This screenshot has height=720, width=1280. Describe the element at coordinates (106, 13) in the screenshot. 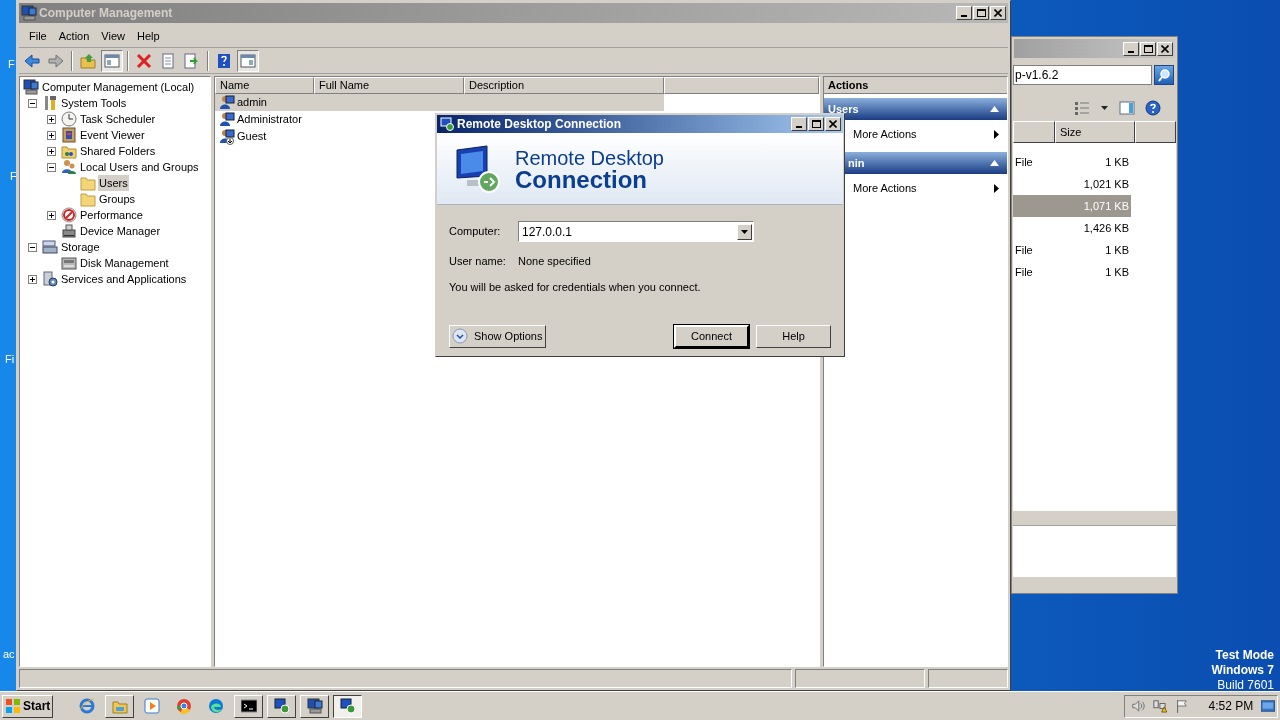

I see `window-title: Computer Management` at that location.